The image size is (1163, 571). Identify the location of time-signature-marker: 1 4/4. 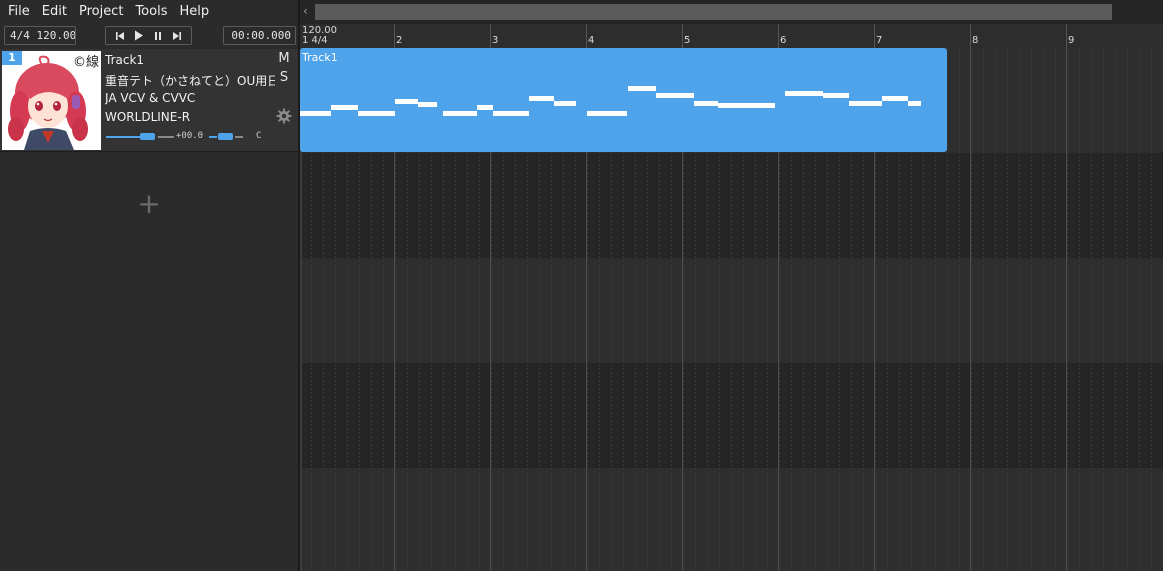
(315, 40).